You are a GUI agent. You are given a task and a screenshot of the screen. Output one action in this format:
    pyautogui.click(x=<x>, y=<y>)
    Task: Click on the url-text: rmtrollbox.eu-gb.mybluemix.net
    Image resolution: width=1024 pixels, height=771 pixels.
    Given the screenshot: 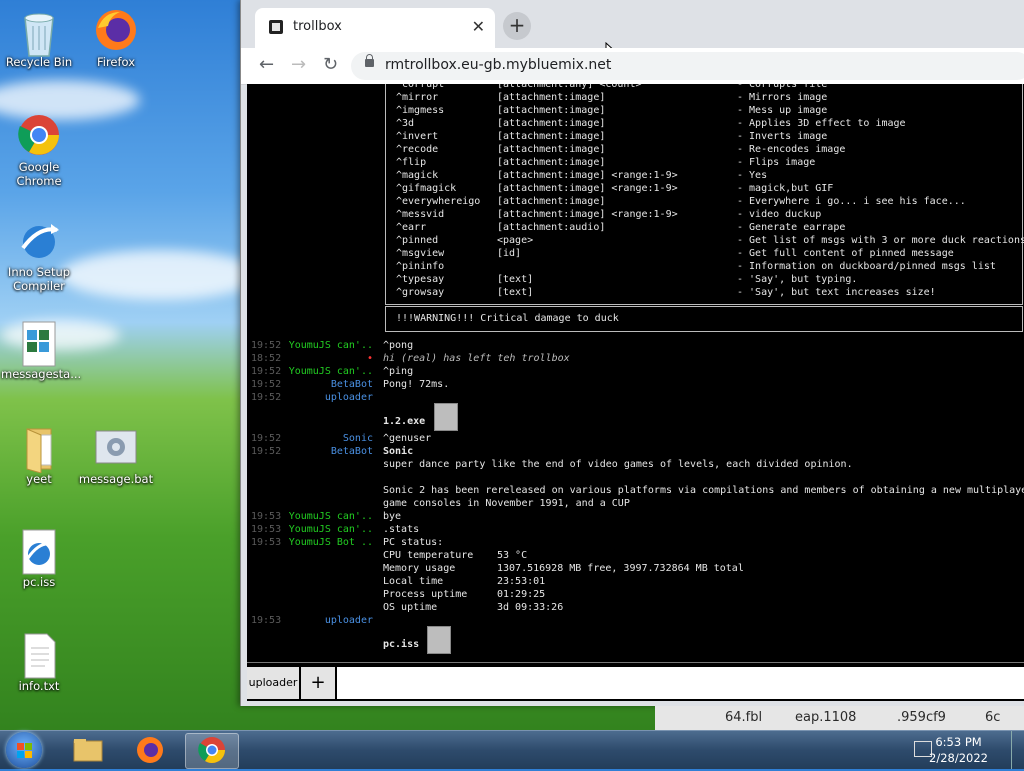 What is the action you would take?
    pyautogui.click(x=498, y=65)
    